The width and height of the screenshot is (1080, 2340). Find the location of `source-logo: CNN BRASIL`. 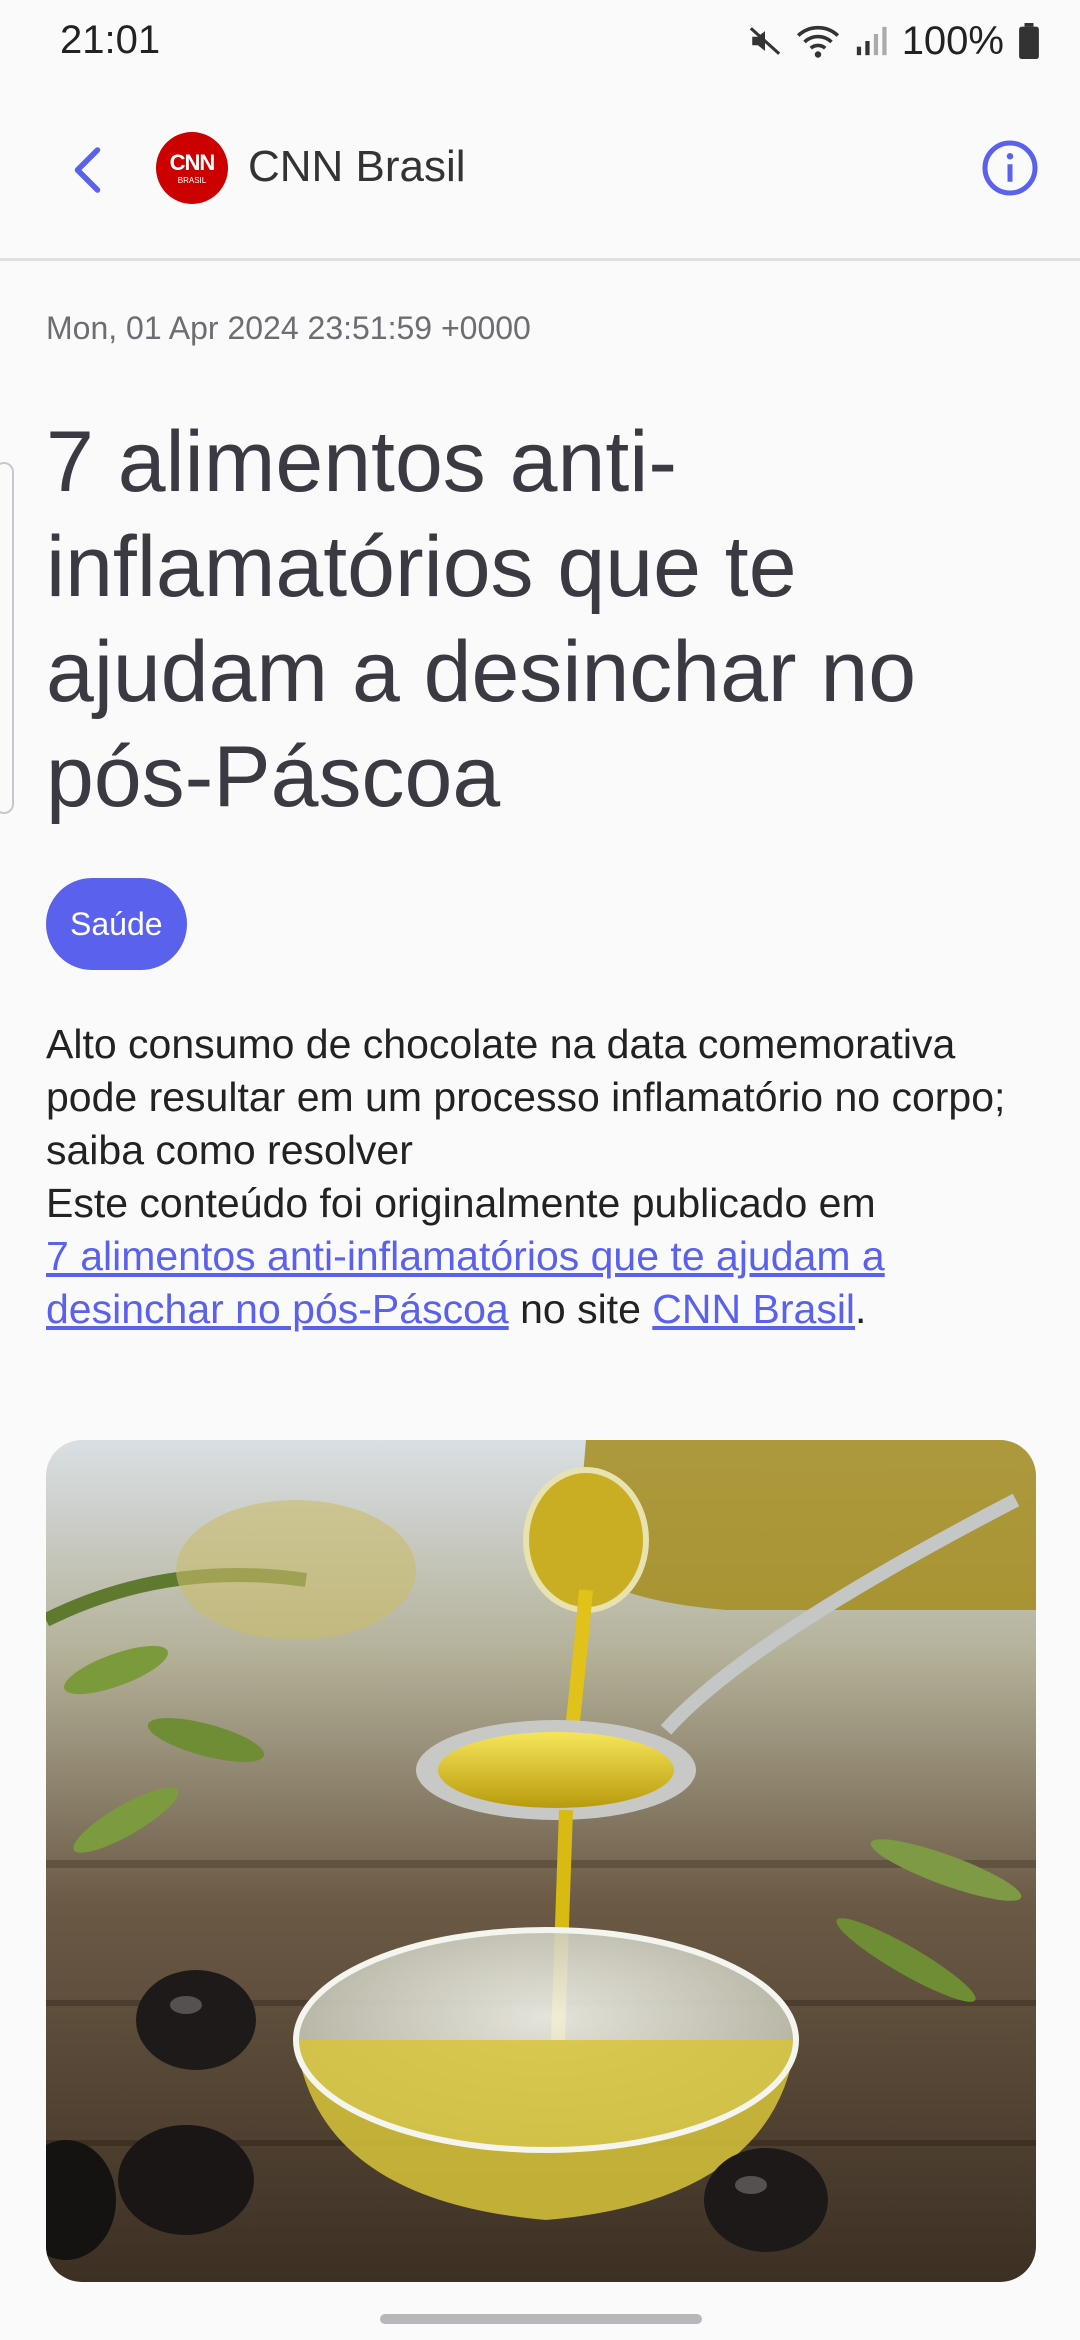

source-logo: CNN BRASIL is located at coordinates (192, 168).